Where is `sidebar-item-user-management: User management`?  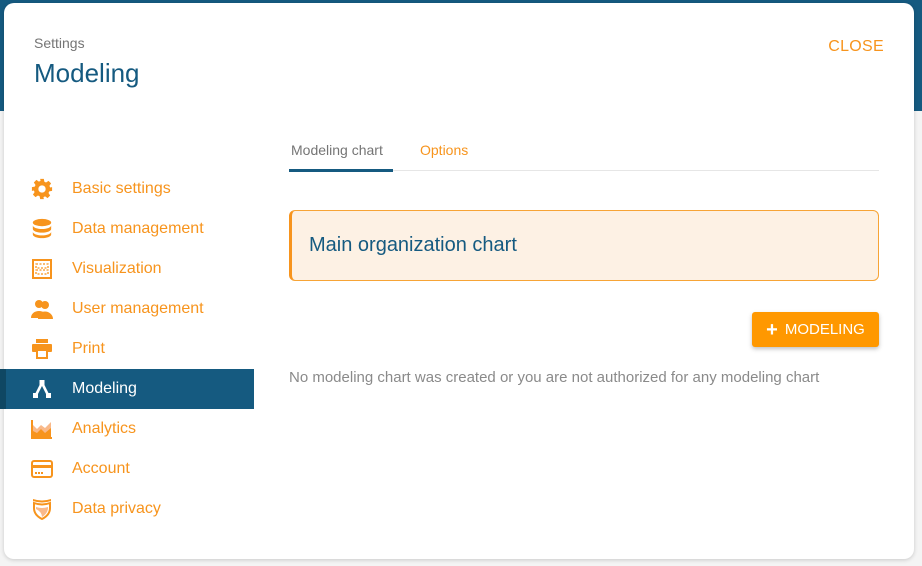 sidebar-item-user-management: User management is located at coordinates (127, 309).